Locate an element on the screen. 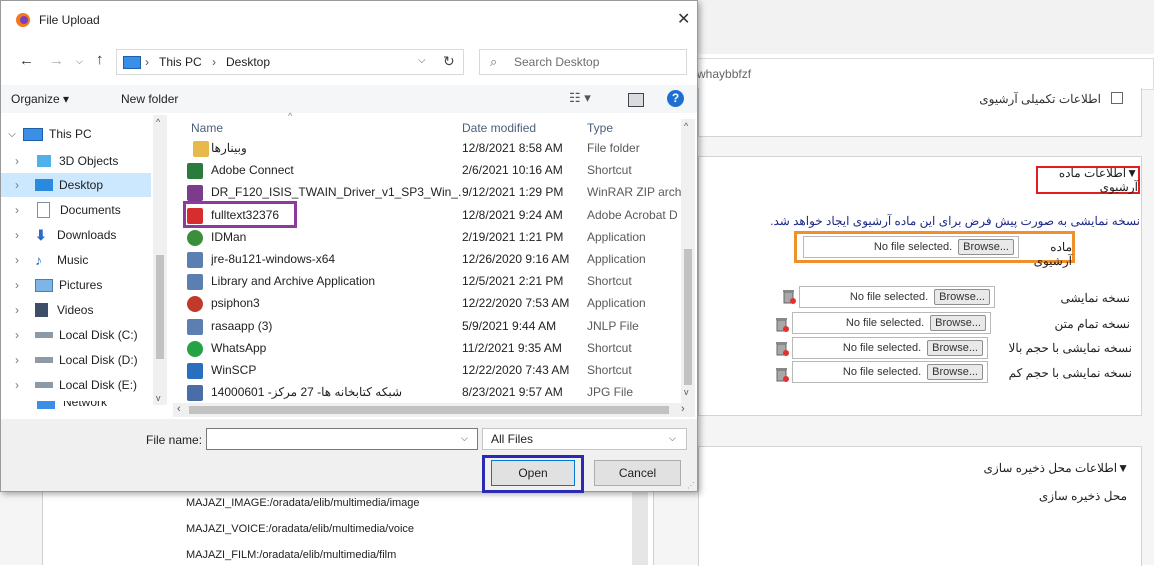 Image resolution: width=1154 pixels, height=566 pixels. organize-button: Organize ▾ is located at coordinates (40, 99).